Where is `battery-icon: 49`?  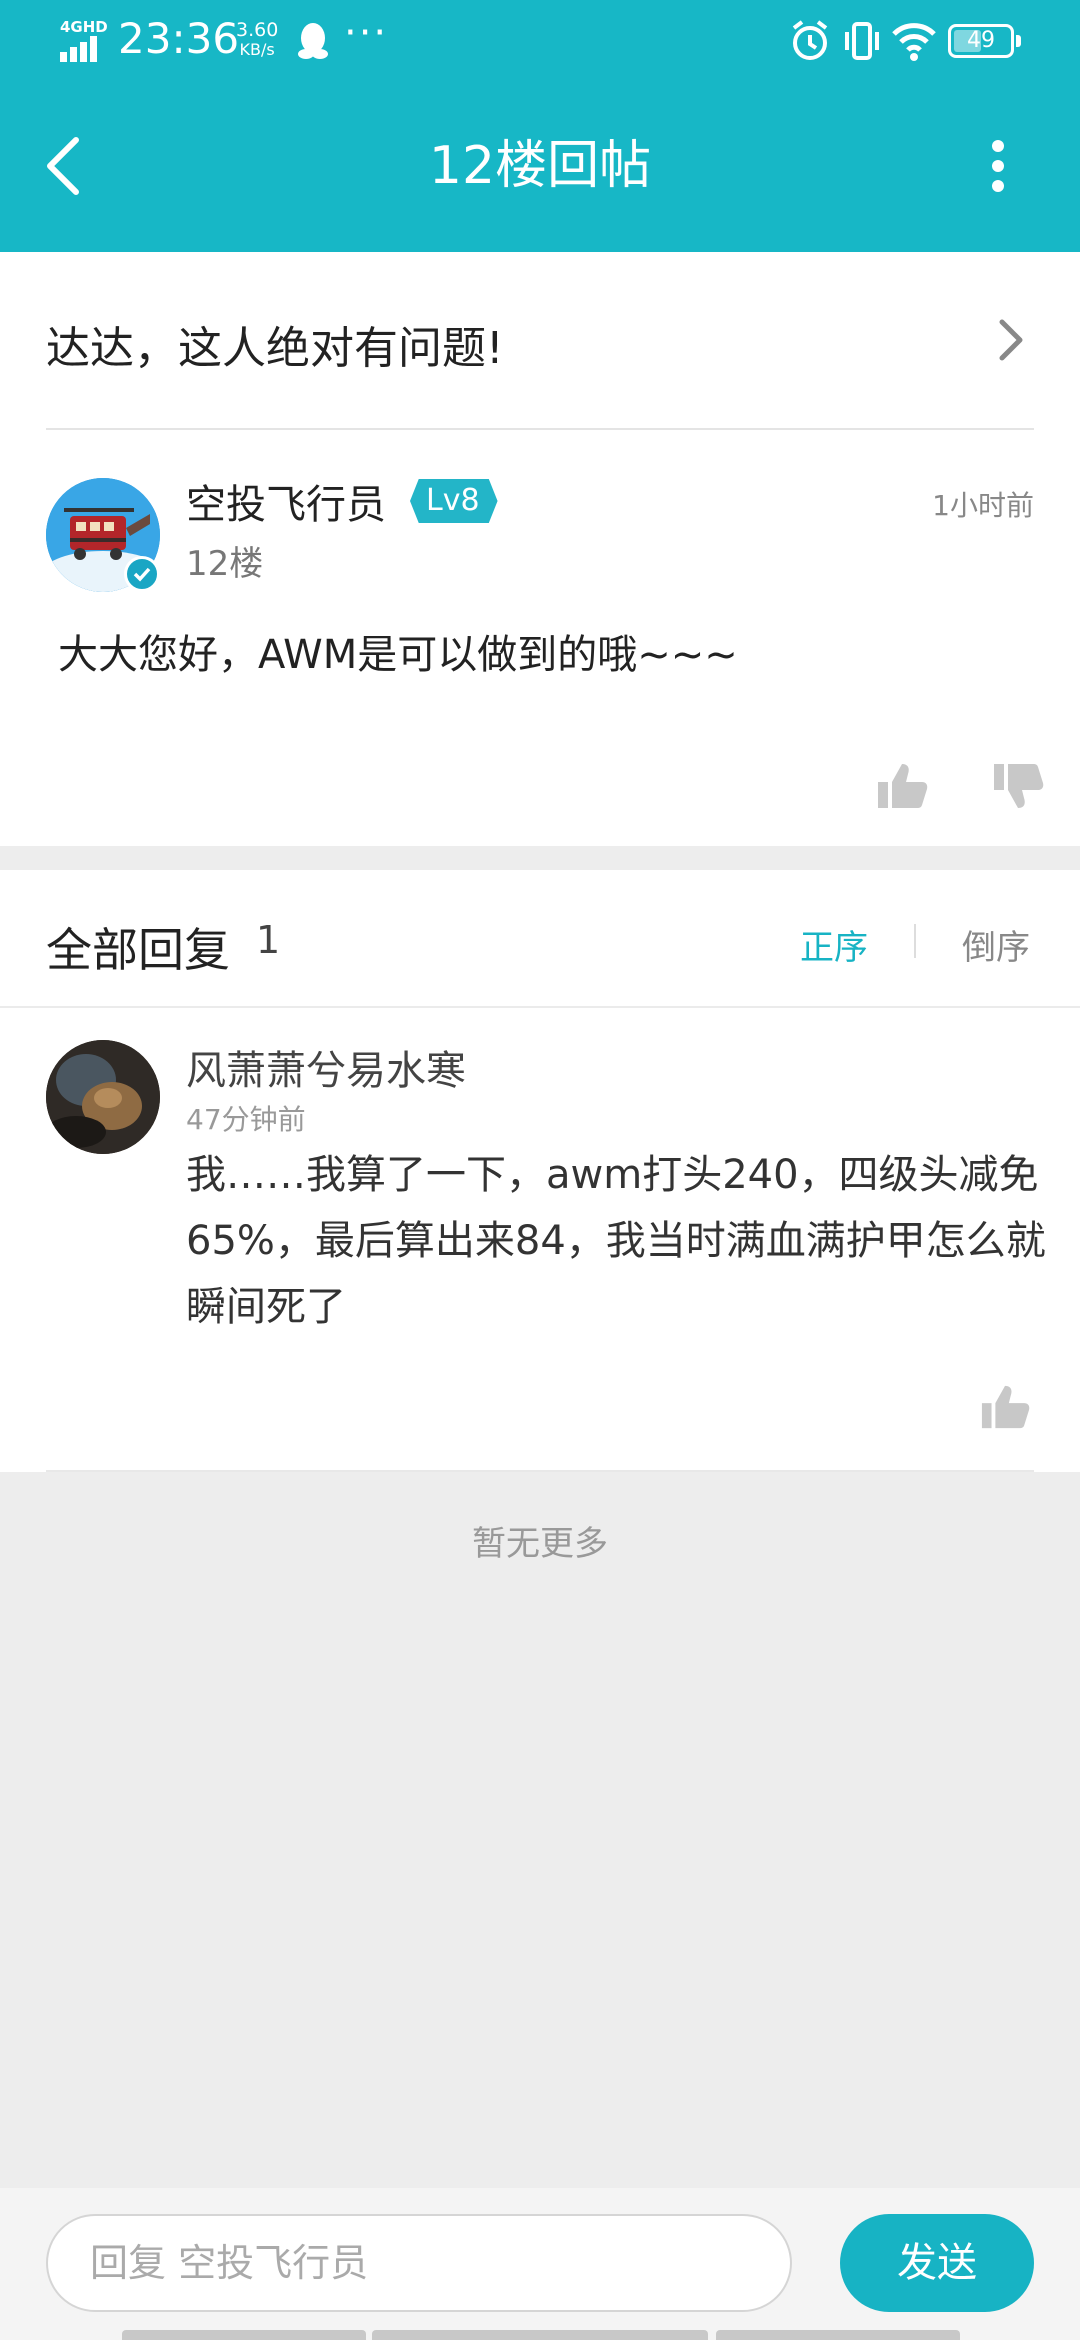
battery-icon: 49 is located at coordinates (984, 41).